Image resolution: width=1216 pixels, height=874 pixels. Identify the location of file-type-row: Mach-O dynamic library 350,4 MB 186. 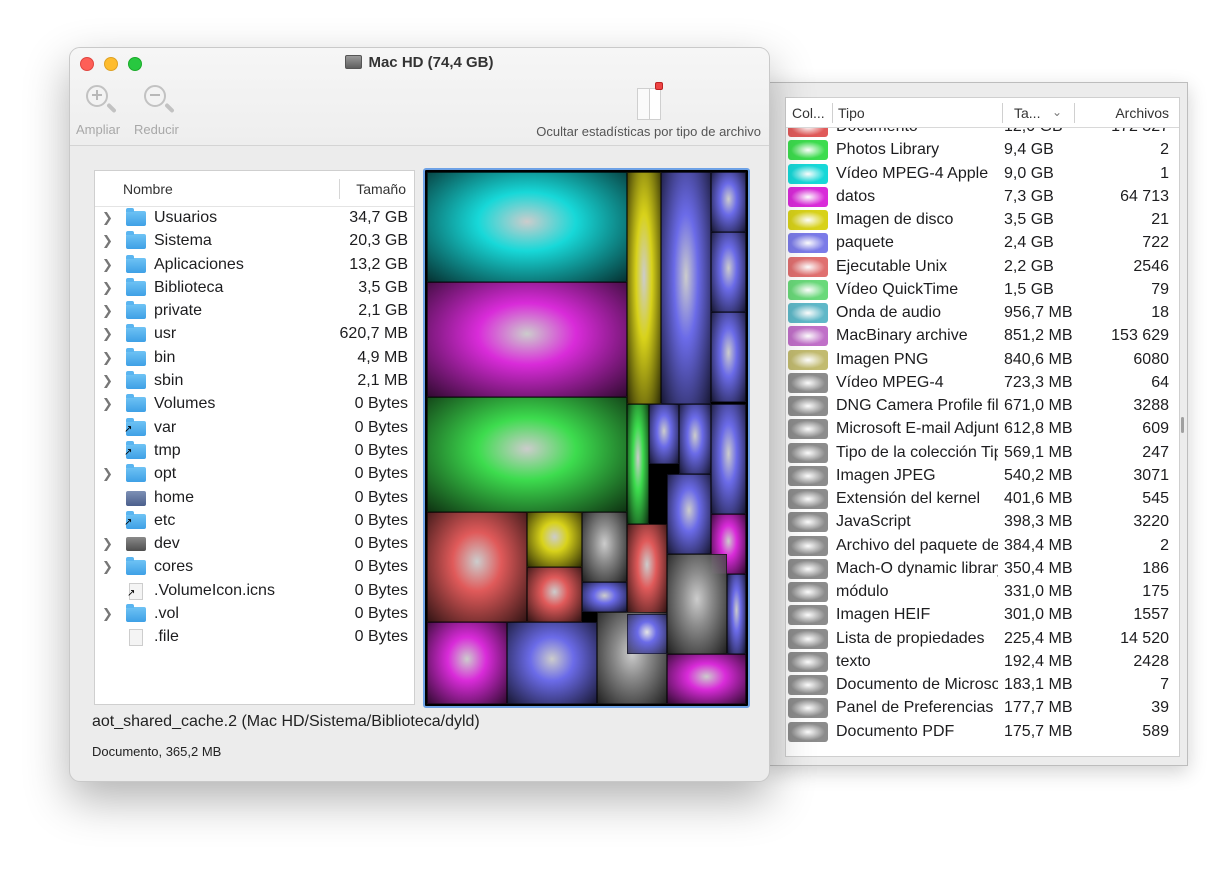
(982, 569).